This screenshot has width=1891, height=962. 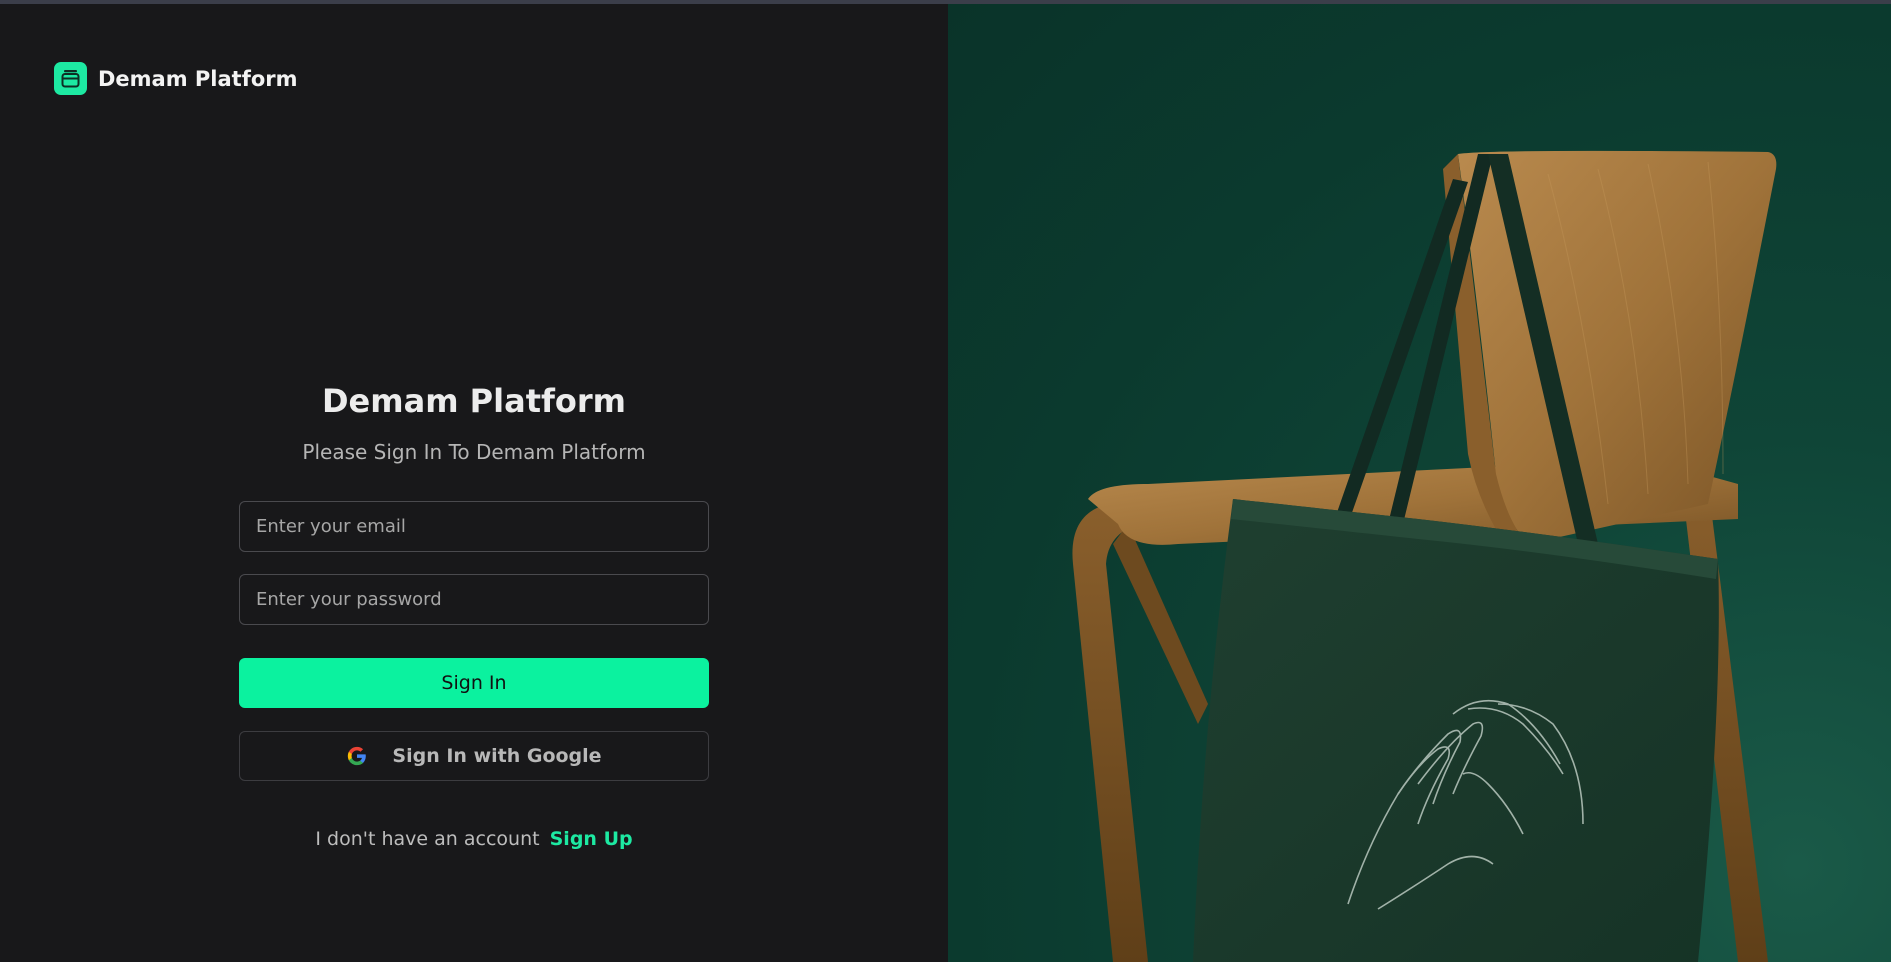 I want to click on brand: Demam Platform, so click(x=176, y=78).